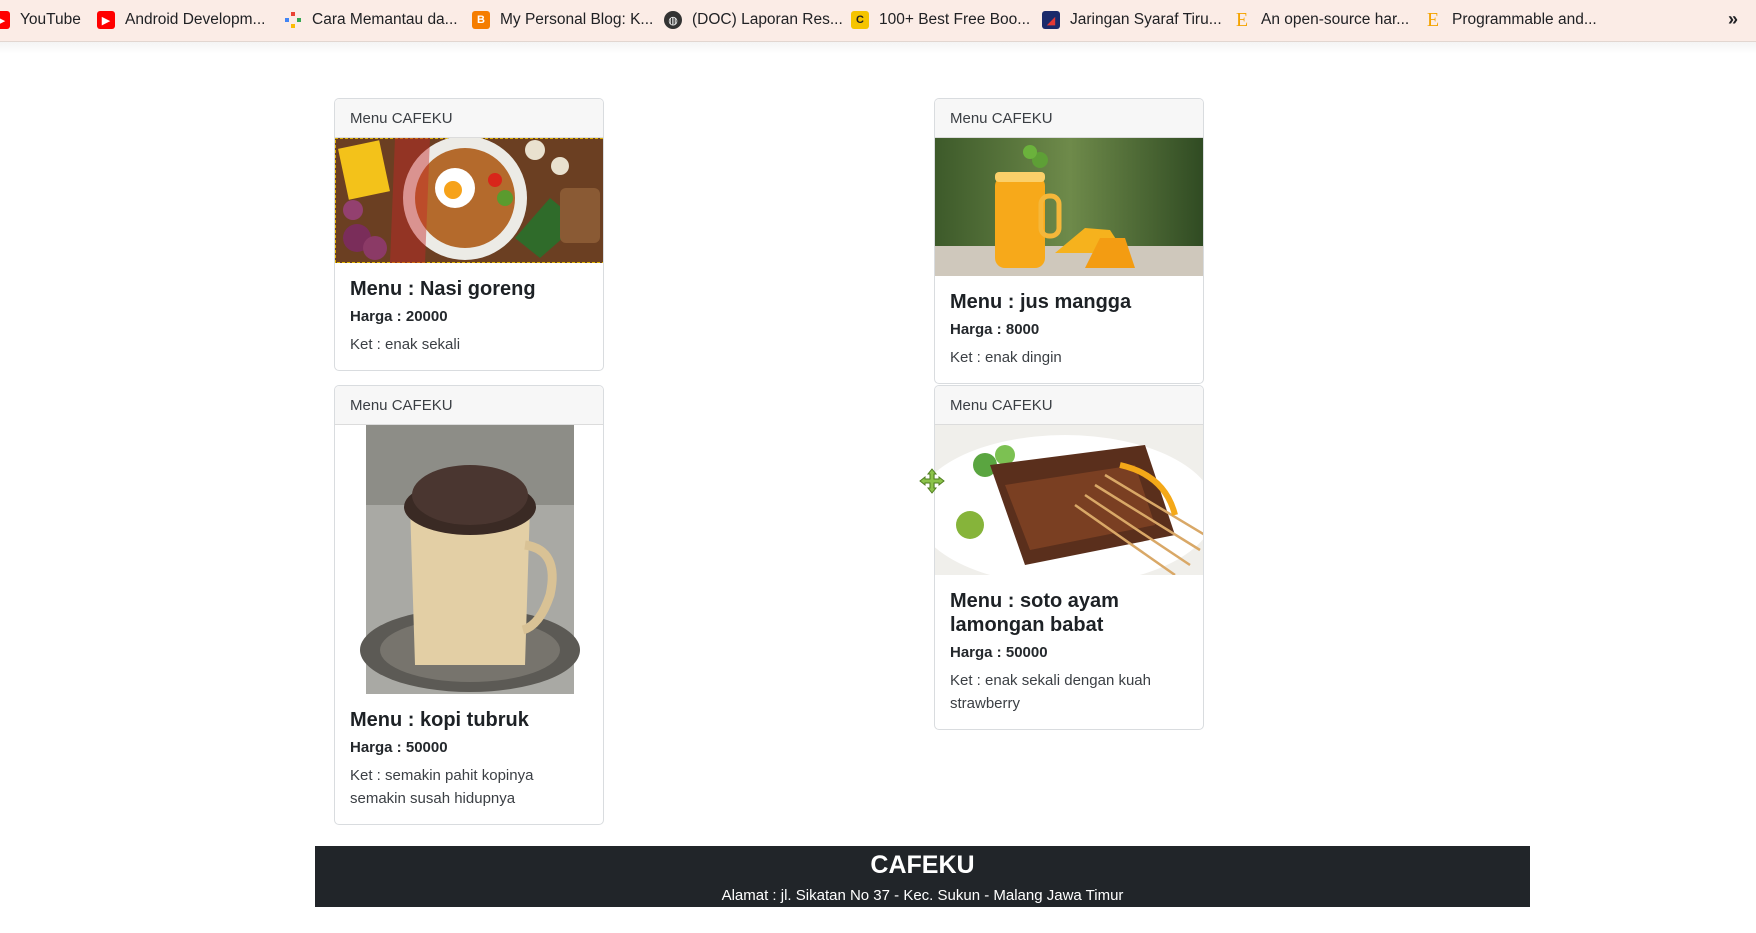 The image size is (1756, 933). What do you see at coordinates (399, 316) in the screenshot?
I see `card-price: Harga : 20000` at bounding box center [399, 316].